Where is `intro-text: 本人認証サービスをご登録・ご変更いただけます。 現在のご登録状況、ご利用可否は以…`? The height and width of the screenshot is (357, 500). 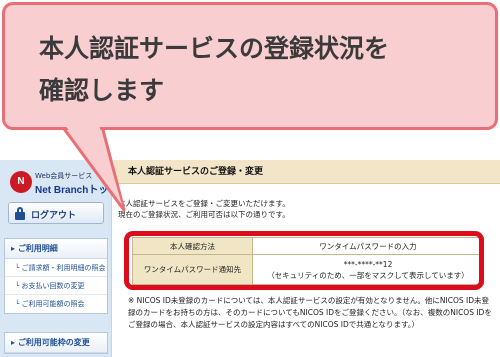
intro-text: 本人認証サービスをご登録・ご変更いただけます。 現在のご登録状況、ご利用可否は以… is located at coordinates (303, 209).